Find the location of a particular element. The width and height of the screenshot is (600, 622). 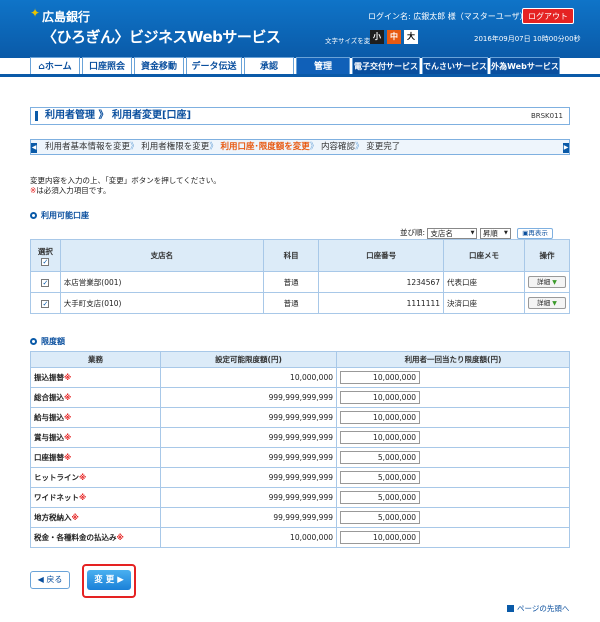

col-number: 口座番号 is located at coordinates (381, 255).